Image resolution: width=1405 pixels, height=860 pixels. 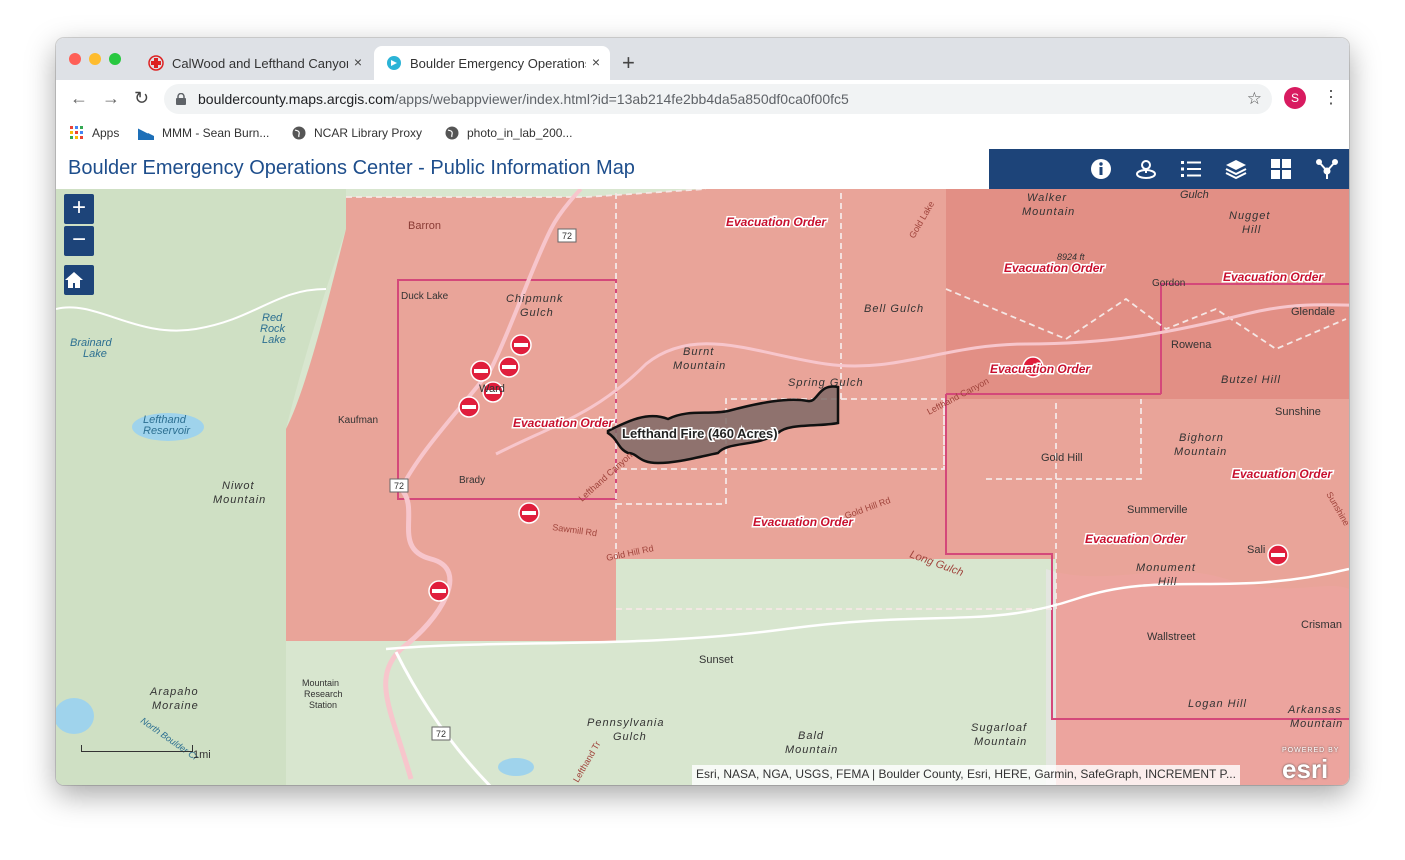 I want to click on esri-powered-by: POWERED BY, so click(x=1311, y=750).